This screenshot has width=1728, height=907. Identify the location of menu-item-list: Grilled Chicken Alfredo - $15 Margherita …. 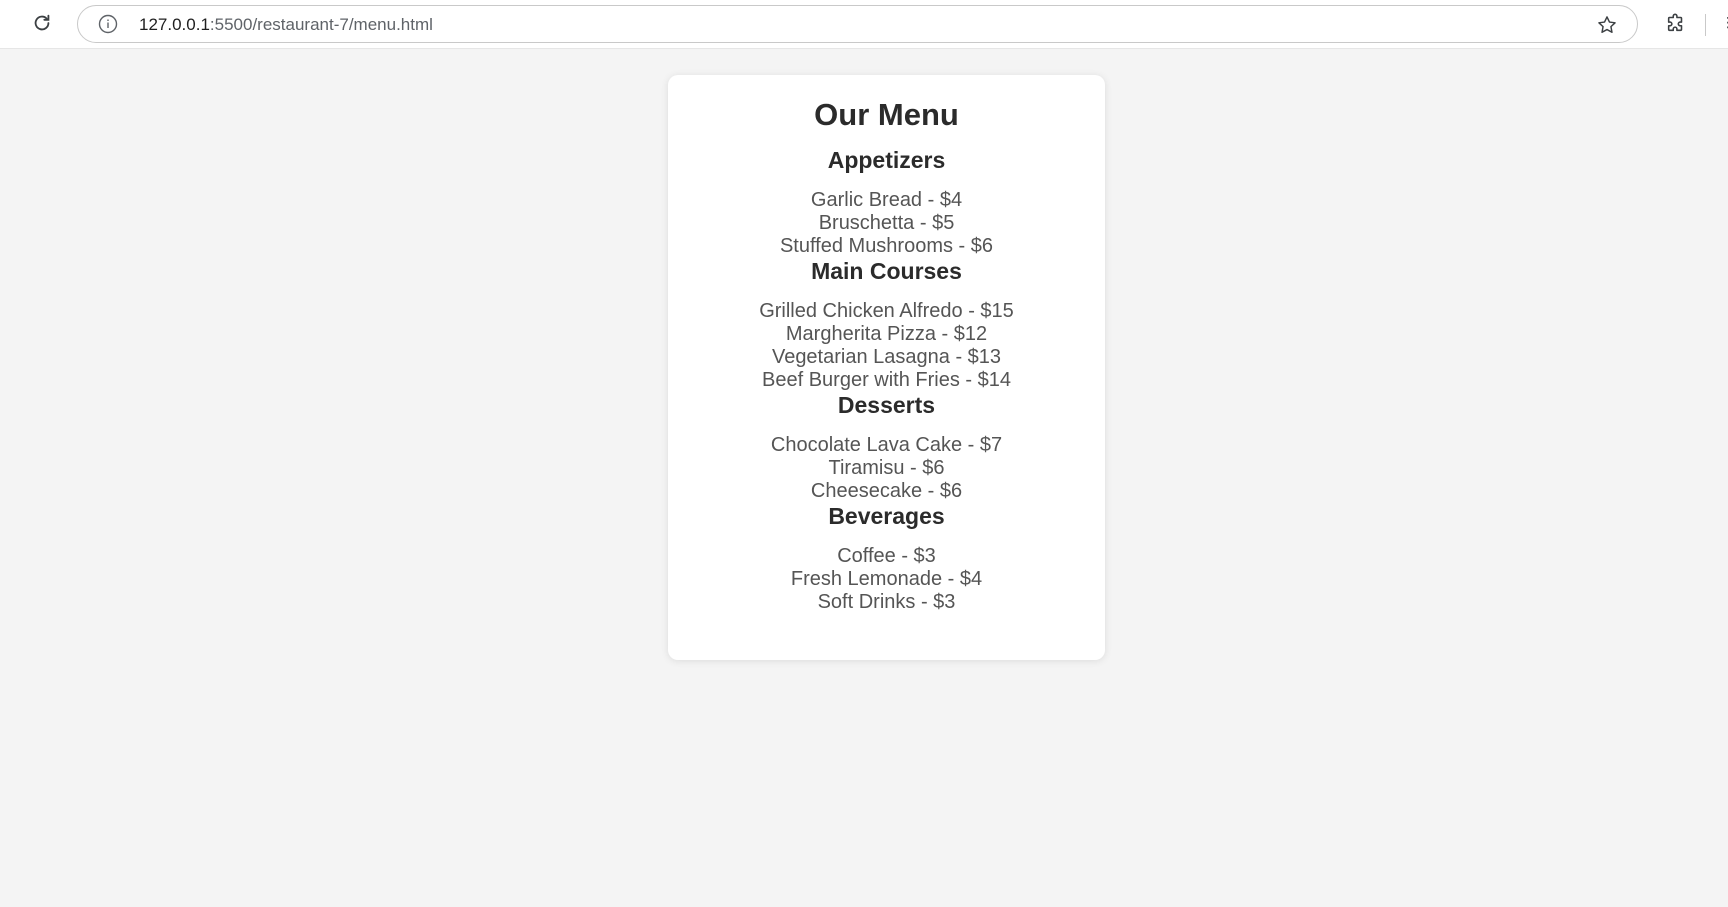
(886, 346).